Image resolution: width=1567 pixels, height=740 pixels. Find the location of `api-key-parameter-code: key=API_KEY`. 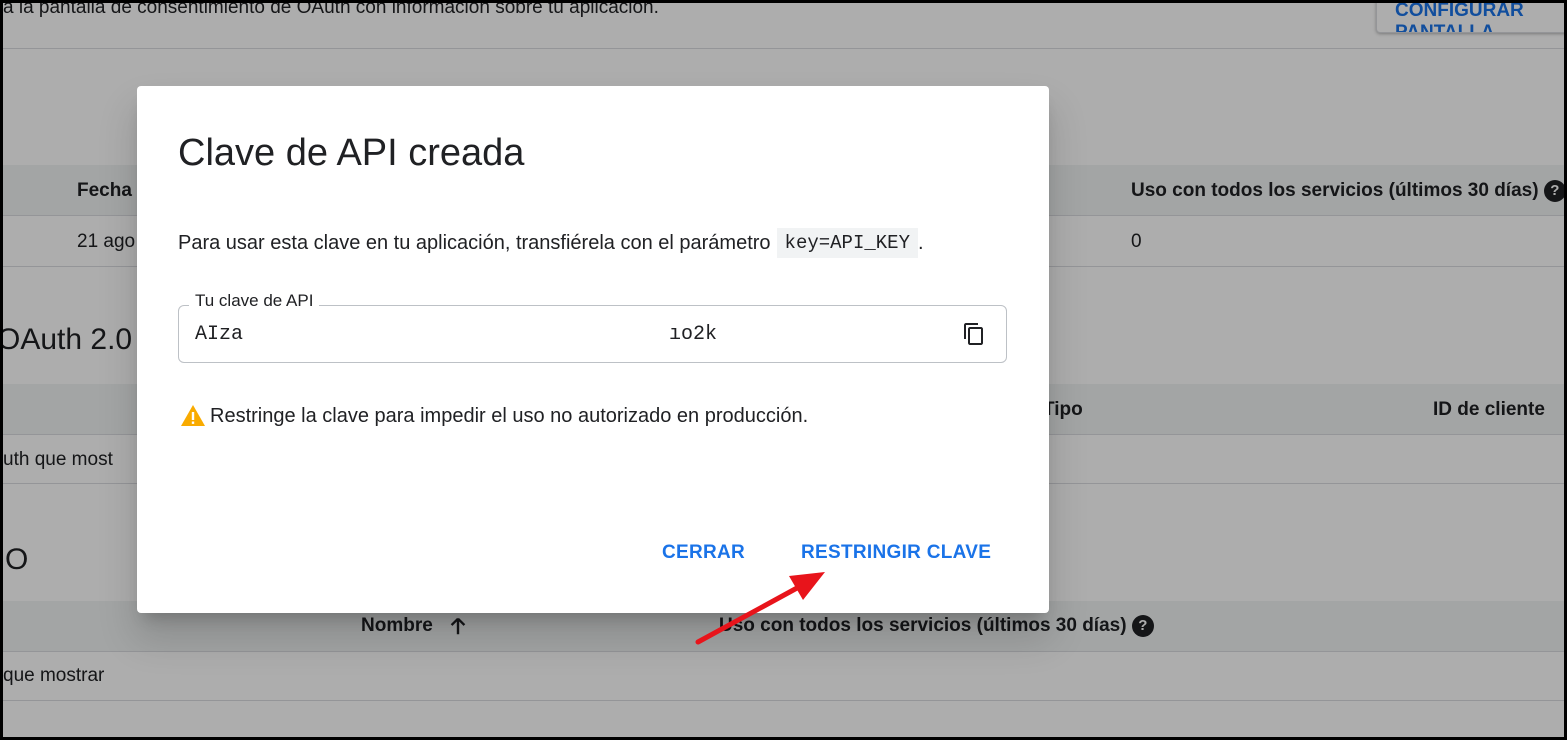

api-key-parameter-code: key=API_KEY is located at coordinates (847, 243).